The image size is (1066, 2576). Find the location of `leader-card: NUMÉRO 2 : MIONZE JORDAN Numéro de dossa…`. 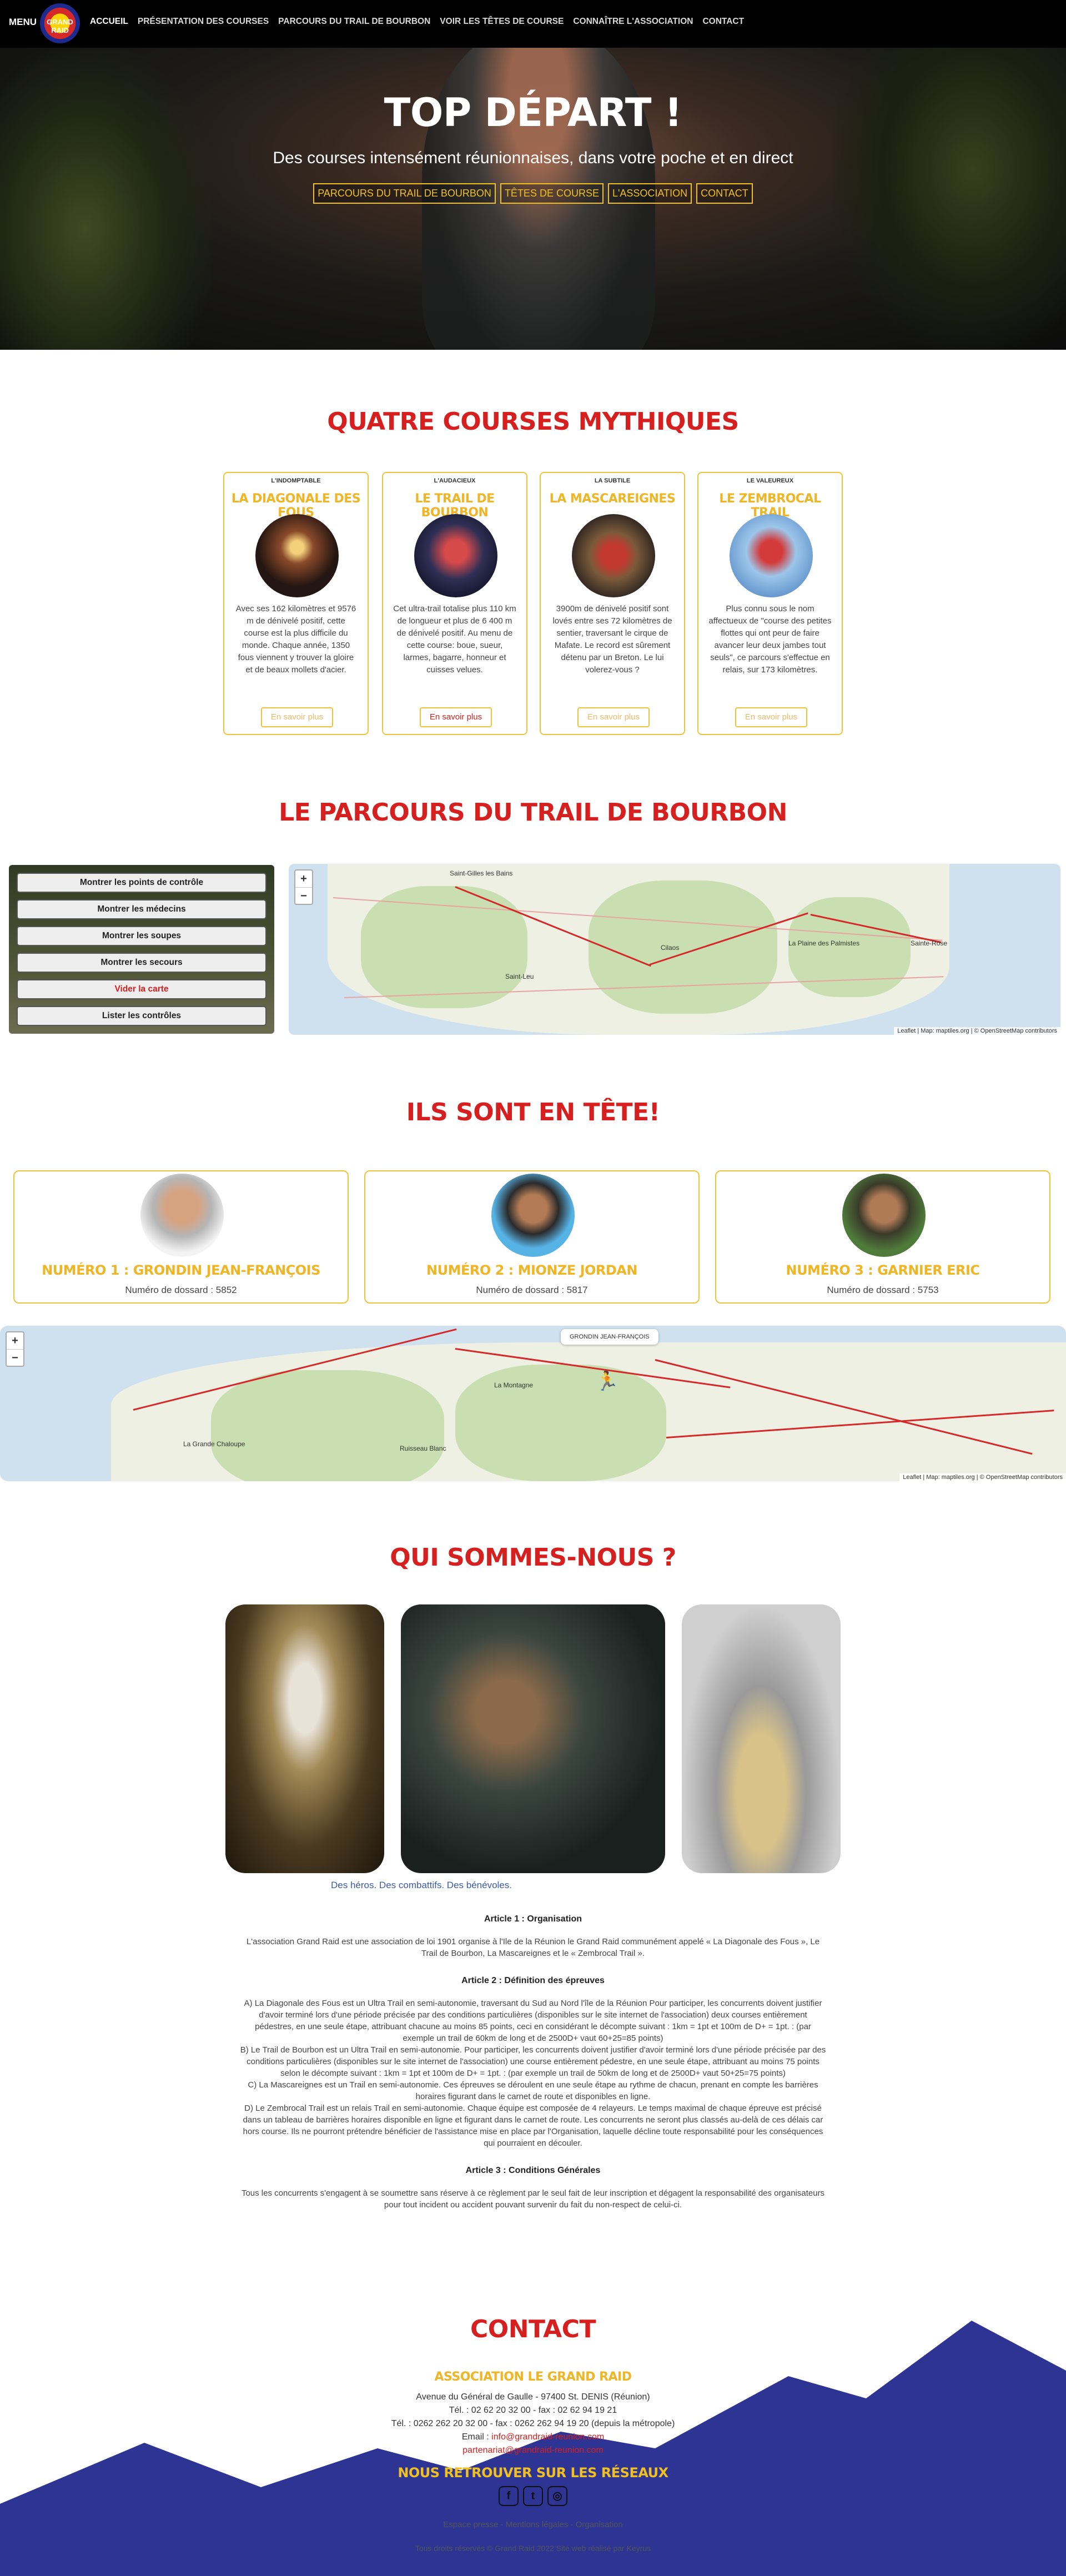

leader-card: NUMÉRO 2 : MIONZE JORDAN Numéro de dossa… is located at coordinates (532, 1237).